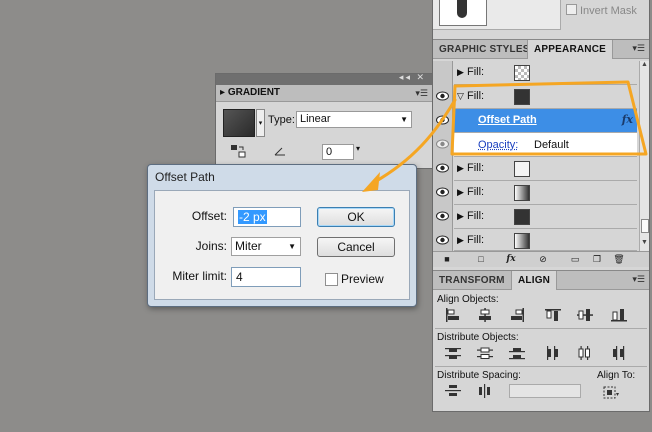 The image size is (652, 432). I want to click on miter-limit-label: Miter limit:, so click(199, 276).